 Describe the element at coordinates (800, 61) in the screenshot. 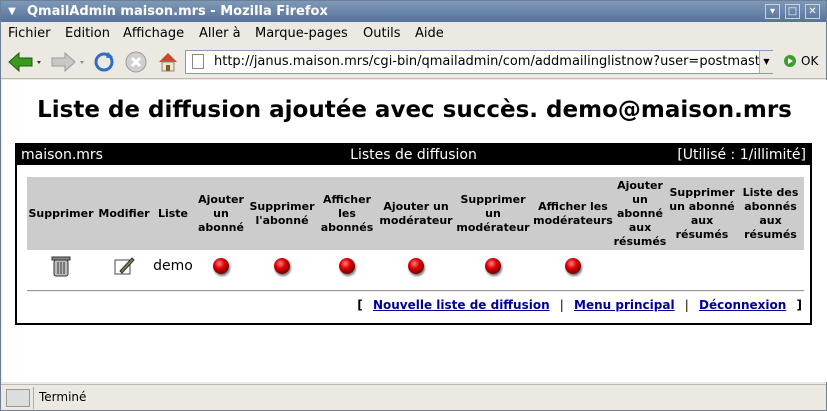

I see `go-button: OK` at that location.